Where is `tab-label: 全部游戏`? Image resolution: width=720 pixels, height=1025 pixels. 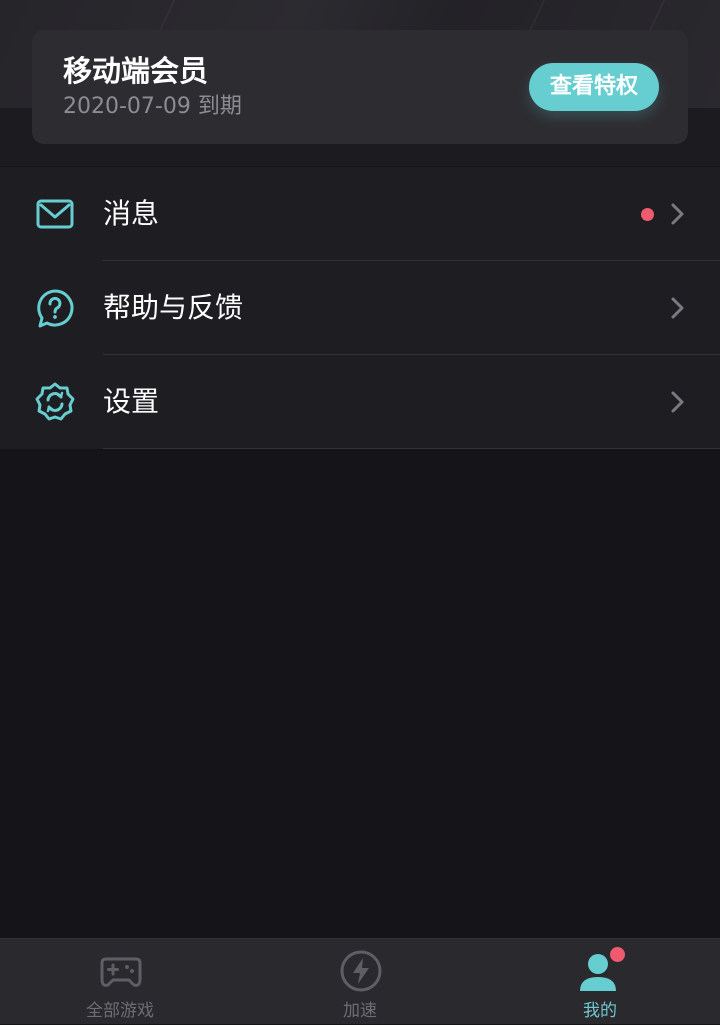
tab-label: 全部游戏 is located at coordinates (120, 1011).